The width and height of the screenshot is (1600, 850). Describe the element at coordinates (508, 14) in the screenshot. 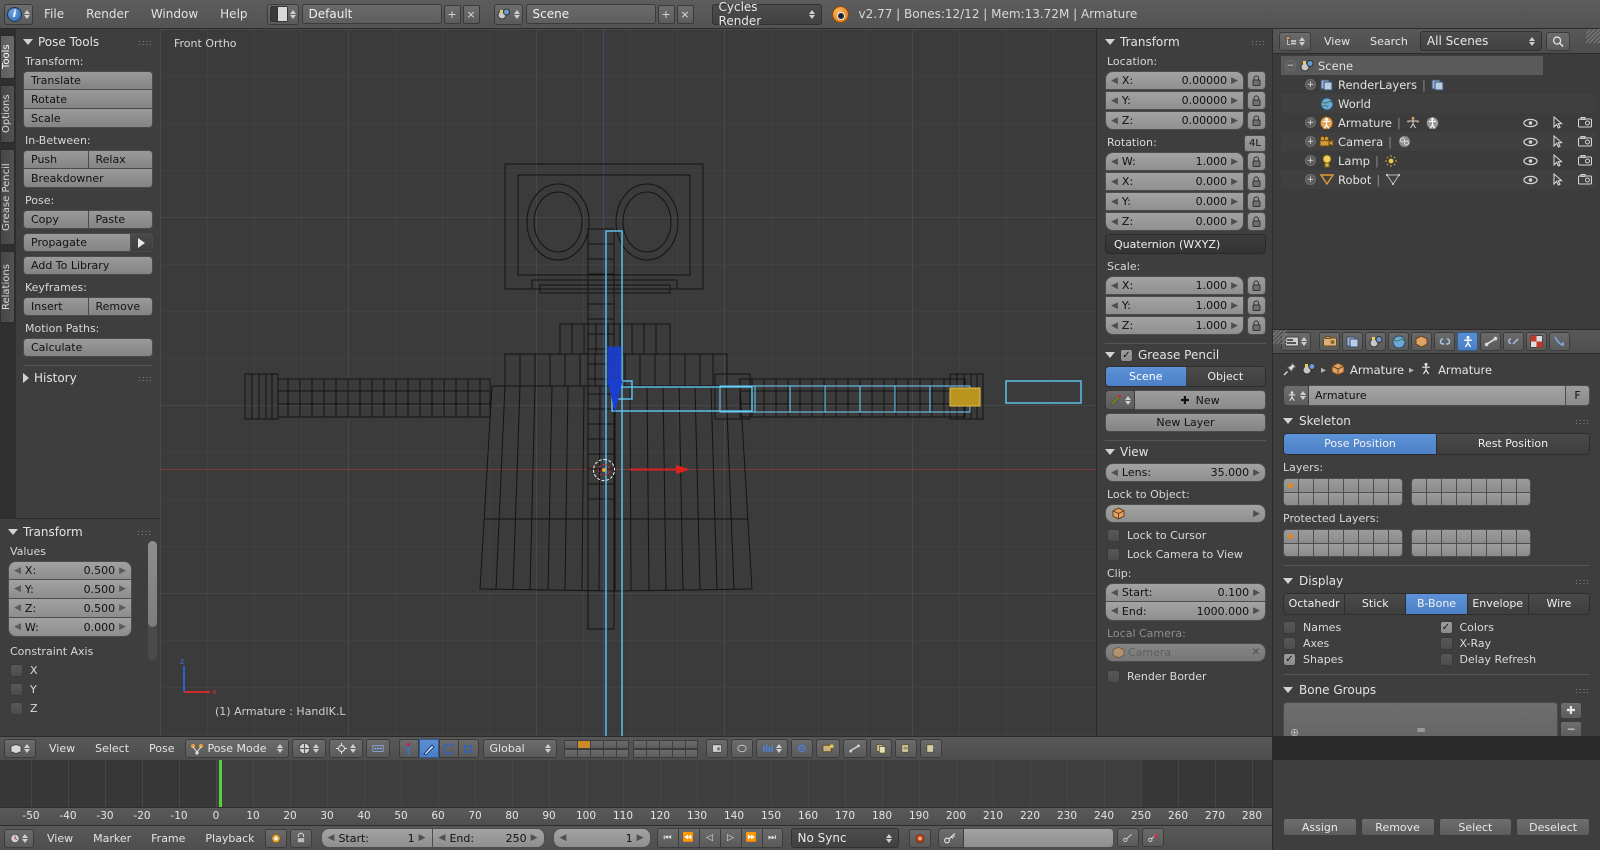

I see `scene-selector` at that location.